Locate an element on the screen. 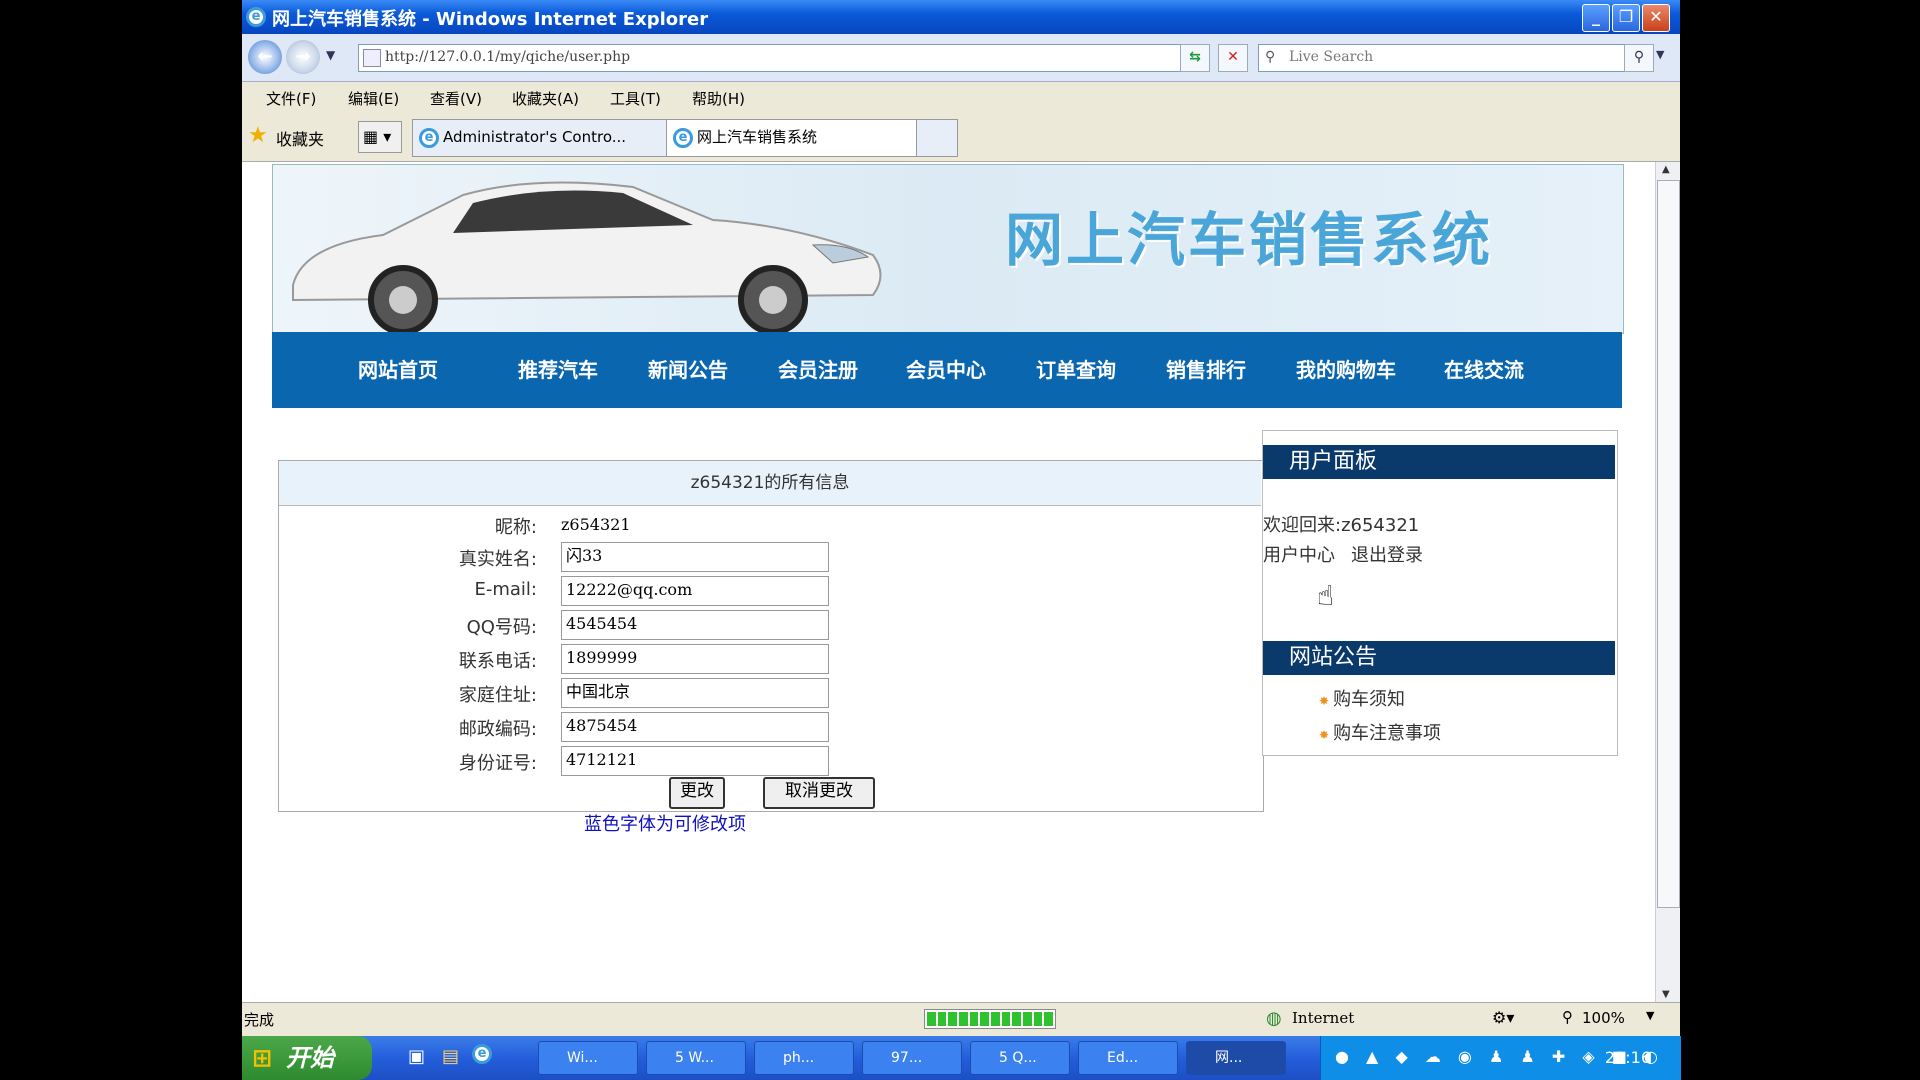  user-center-link: 用户中心 is located at coordinates (1299, 554).